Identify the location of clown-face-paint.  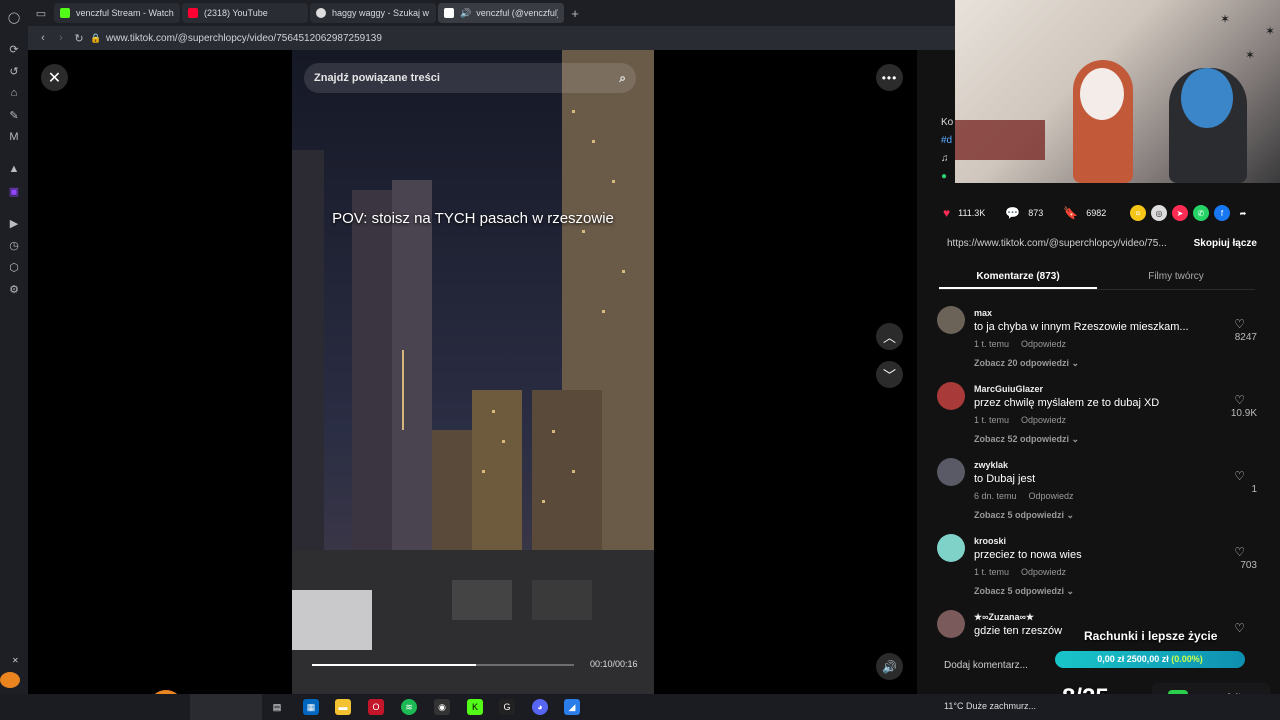
(1102, 94).